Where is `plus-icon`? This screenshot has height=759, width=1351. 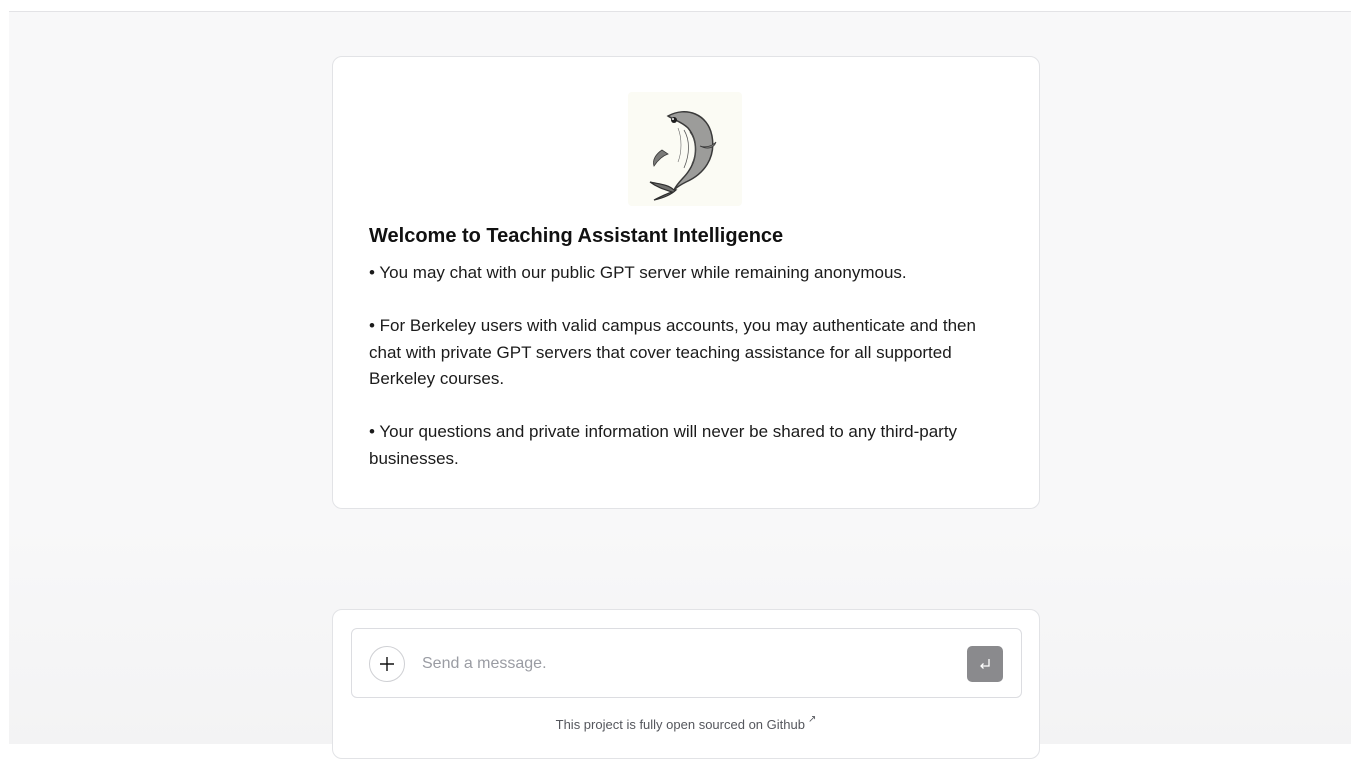 plus-icon is located at coordinates (387, 664).